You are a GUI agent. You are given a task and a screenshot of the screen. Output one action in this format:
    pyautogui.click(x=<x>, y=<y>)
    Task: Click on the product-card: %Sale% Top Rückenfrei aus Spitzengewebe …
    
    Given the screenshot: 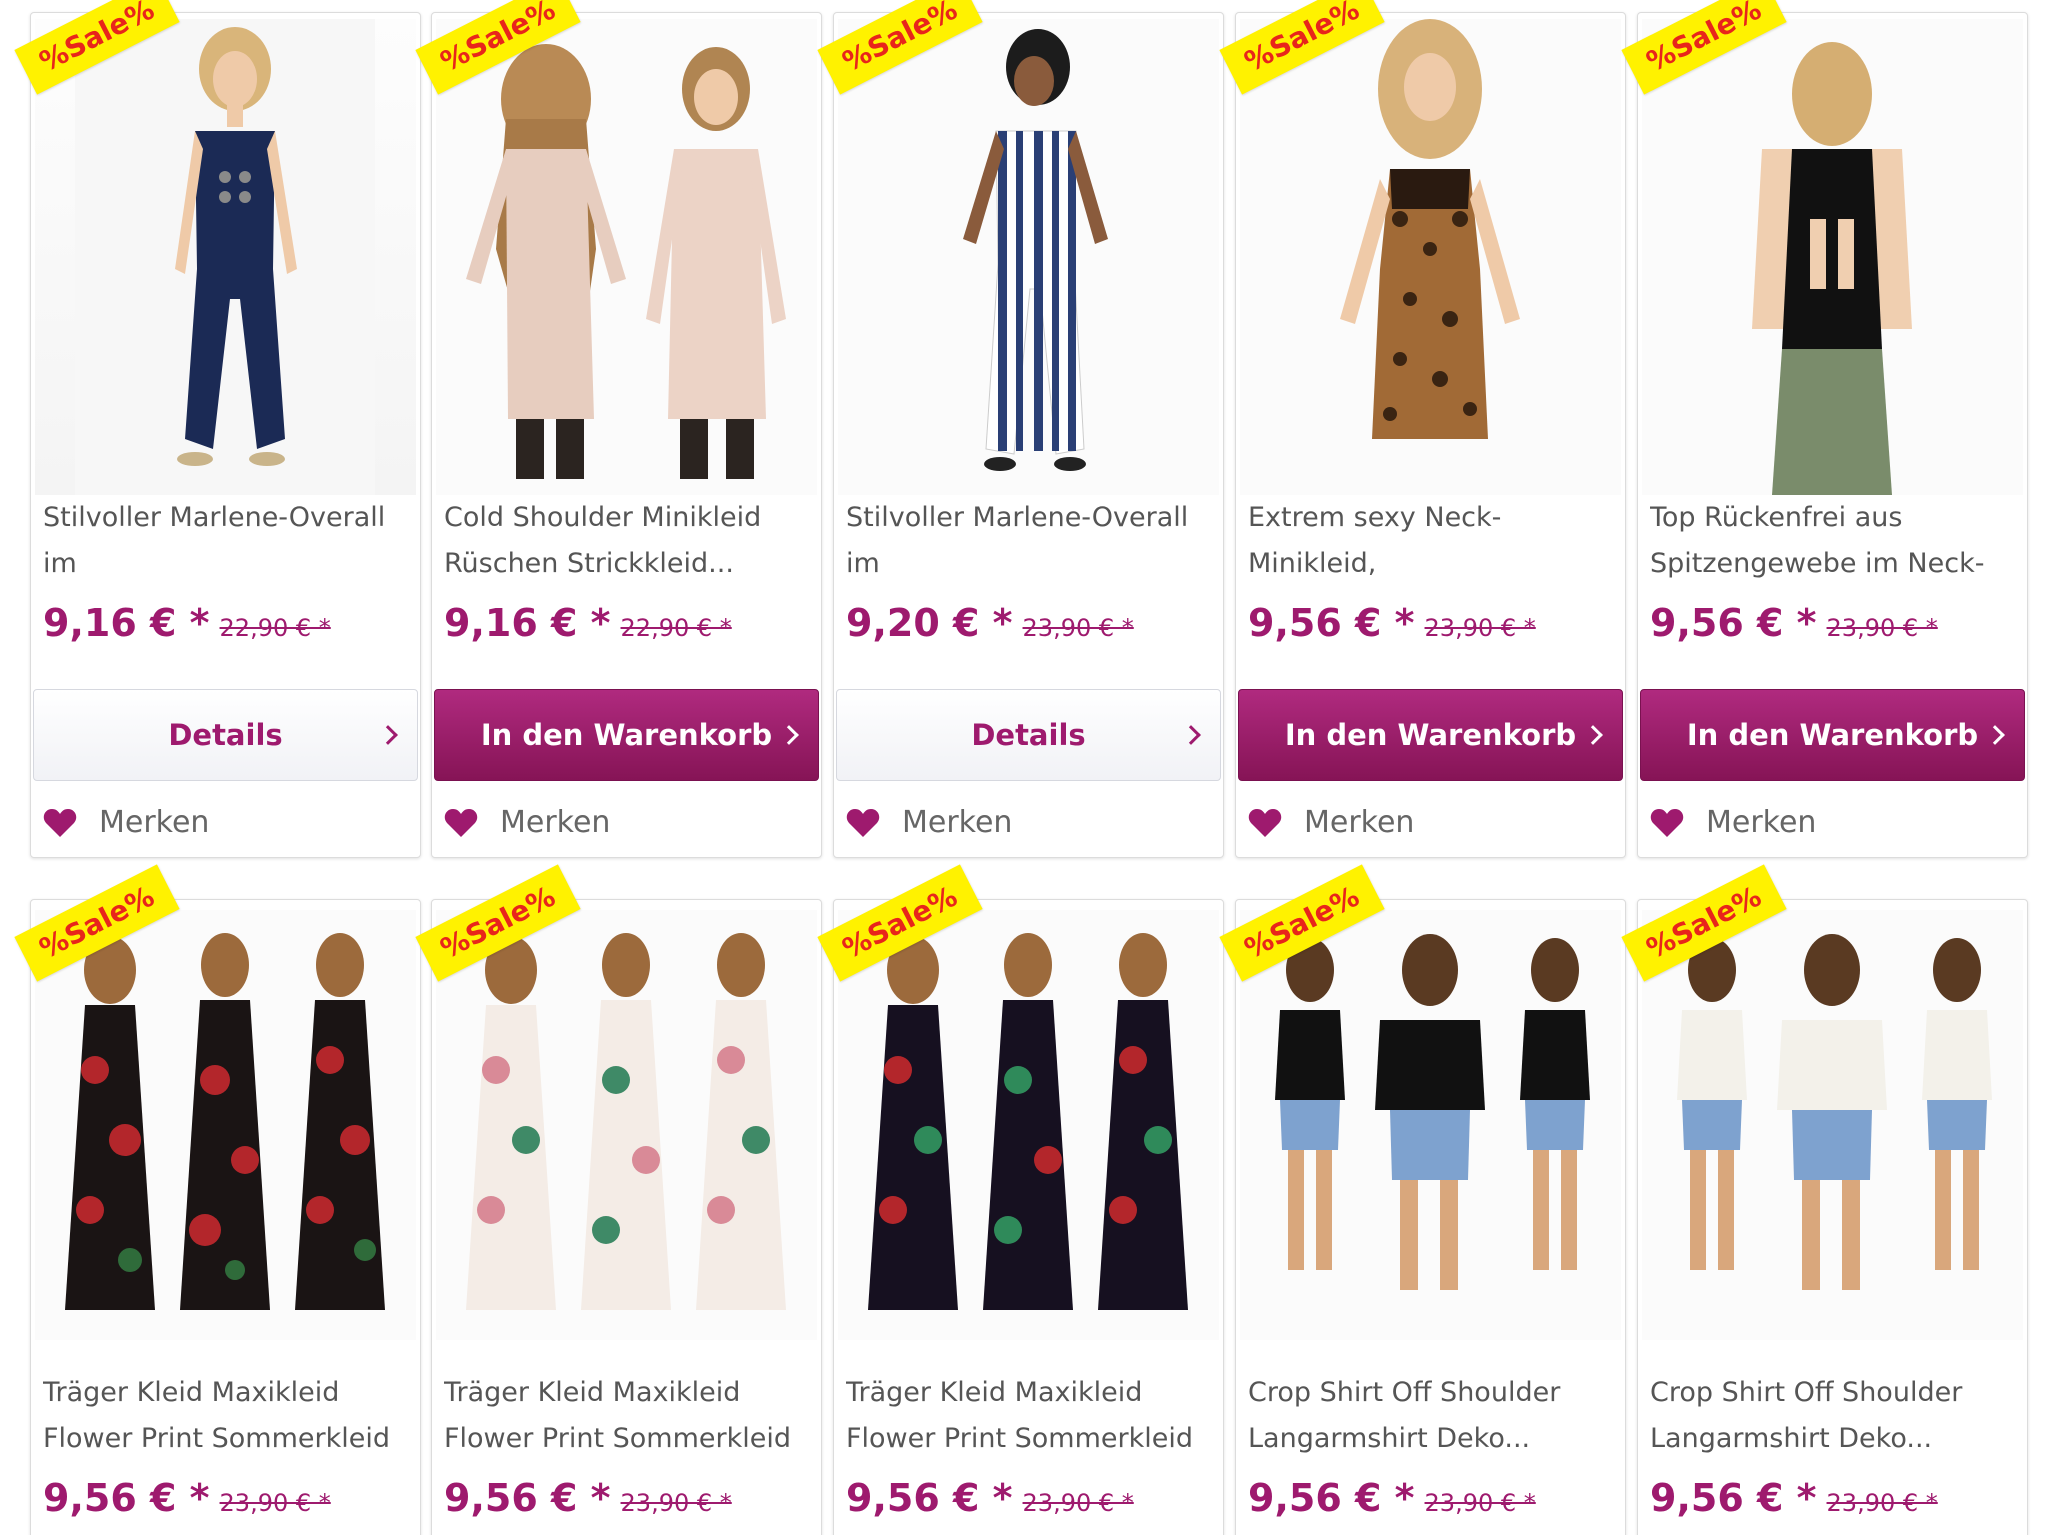 What is the action you would take?
    pyautogui.click(x=1824, y=429)
    